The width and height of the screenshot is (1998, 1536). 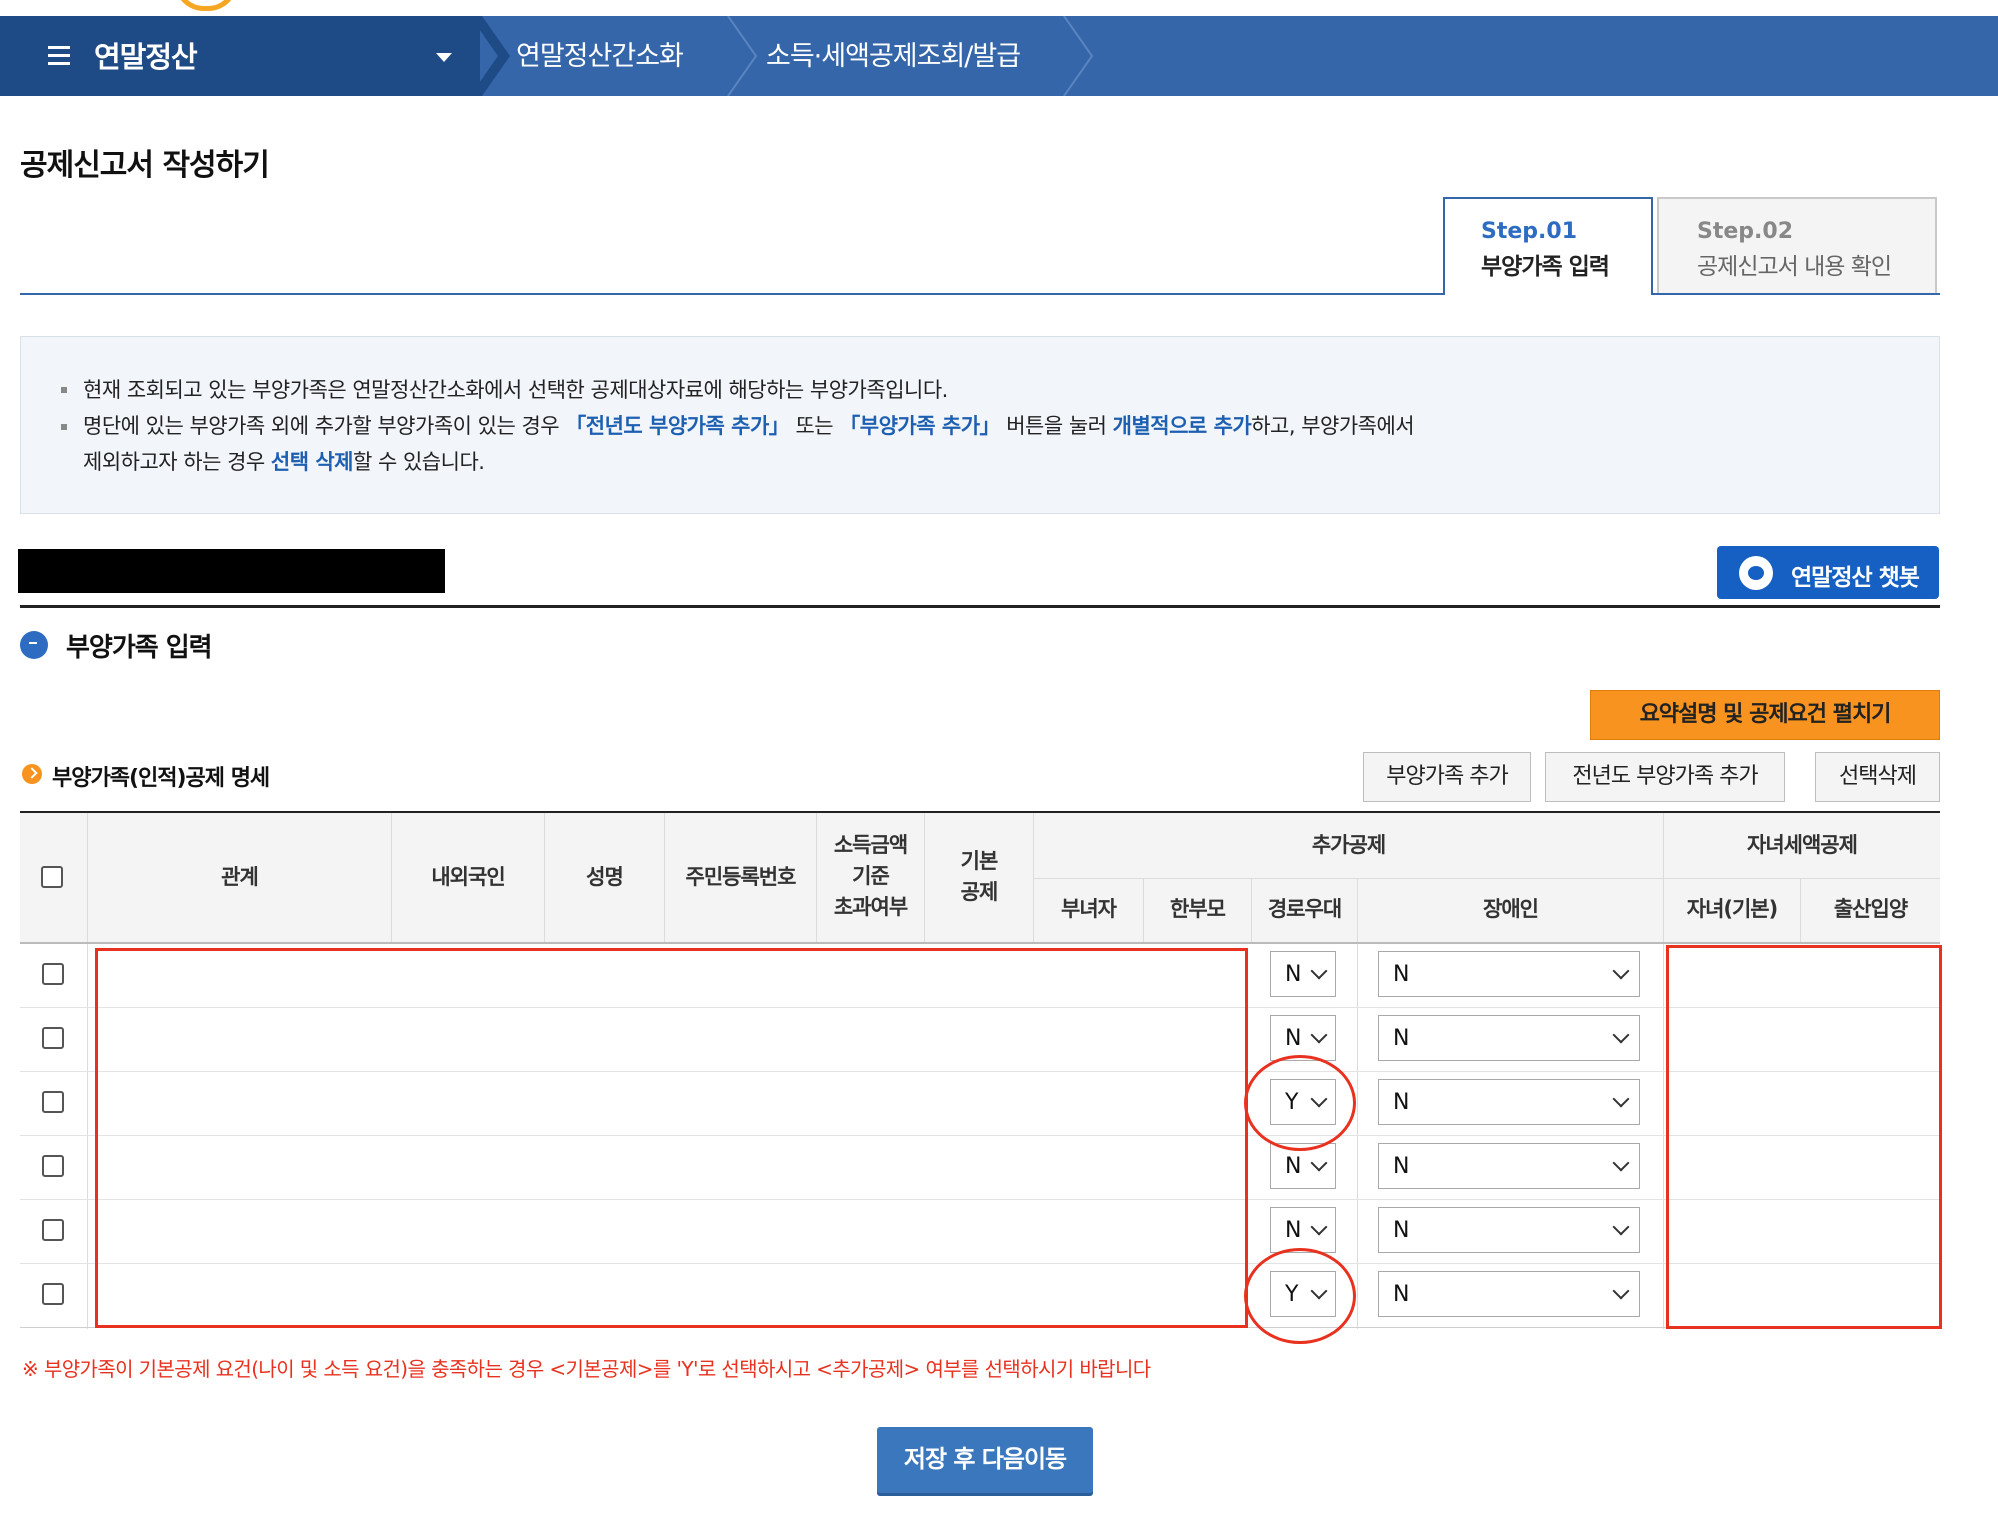 What do you see at coordinates (1447, 777) in the screenshot?
I see `add-dependent-button: 부양가족 추가` at bounding box center [1447, 777].